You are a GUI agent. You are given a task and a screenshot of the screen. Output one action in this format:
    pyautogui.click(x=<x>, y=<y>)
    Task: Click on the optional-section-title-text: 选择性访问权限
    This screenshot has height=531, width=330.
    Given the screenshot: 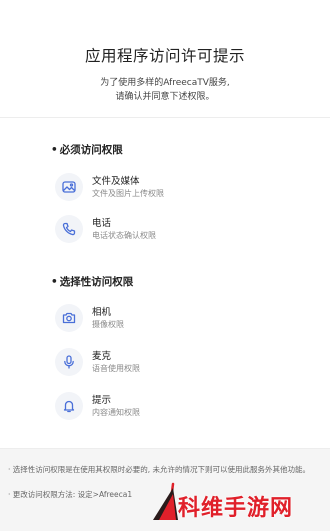 What is the action you would take?
    pyautogui.click(x=96, y=282)
    